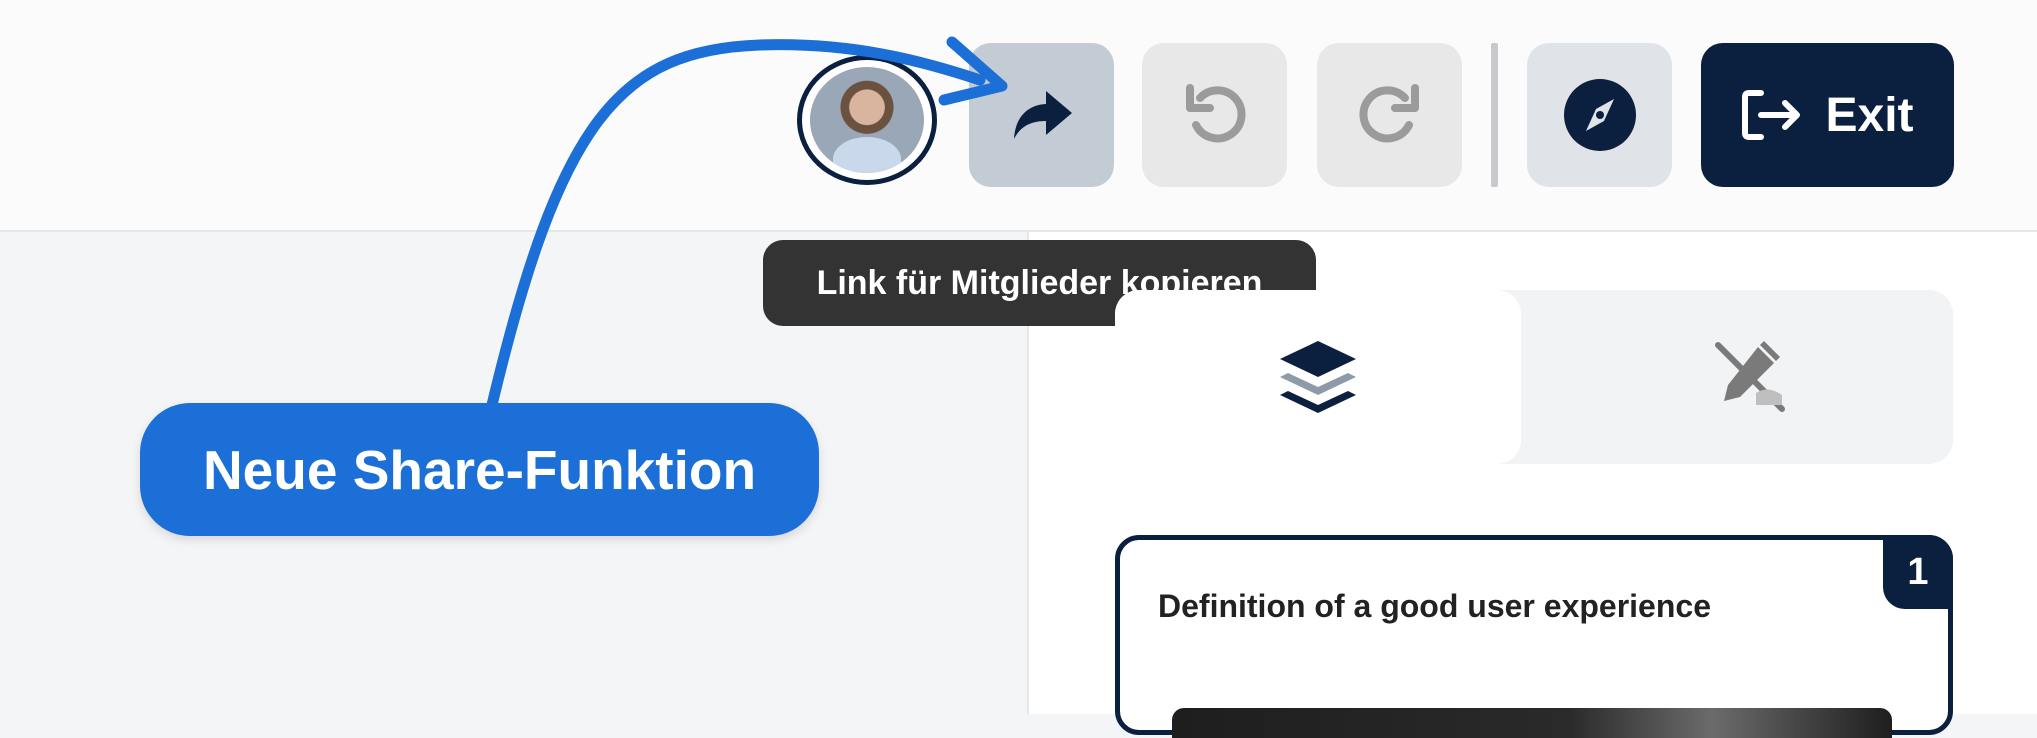 This screenshot has width=2037, height=738. What do you see at coordinates (1771, 115) in the screenshot?
I see `logout-icon` at bounding box center [1771, 115].